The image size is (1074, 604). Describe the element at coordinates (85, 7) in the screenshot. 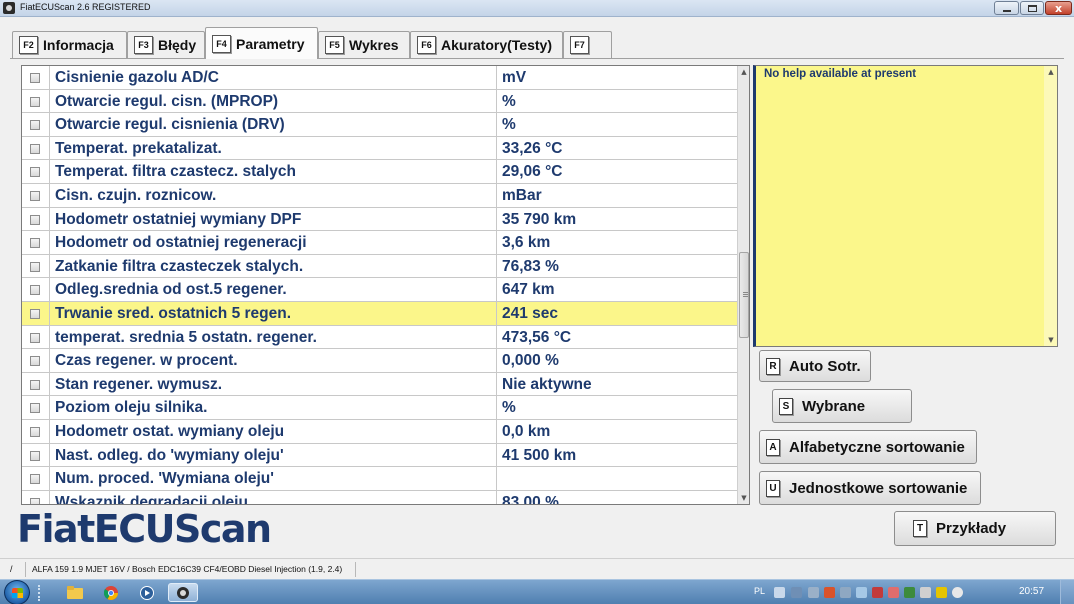

I see `window-title: FiatECUScan 2.6 REGISTERED` at that location.